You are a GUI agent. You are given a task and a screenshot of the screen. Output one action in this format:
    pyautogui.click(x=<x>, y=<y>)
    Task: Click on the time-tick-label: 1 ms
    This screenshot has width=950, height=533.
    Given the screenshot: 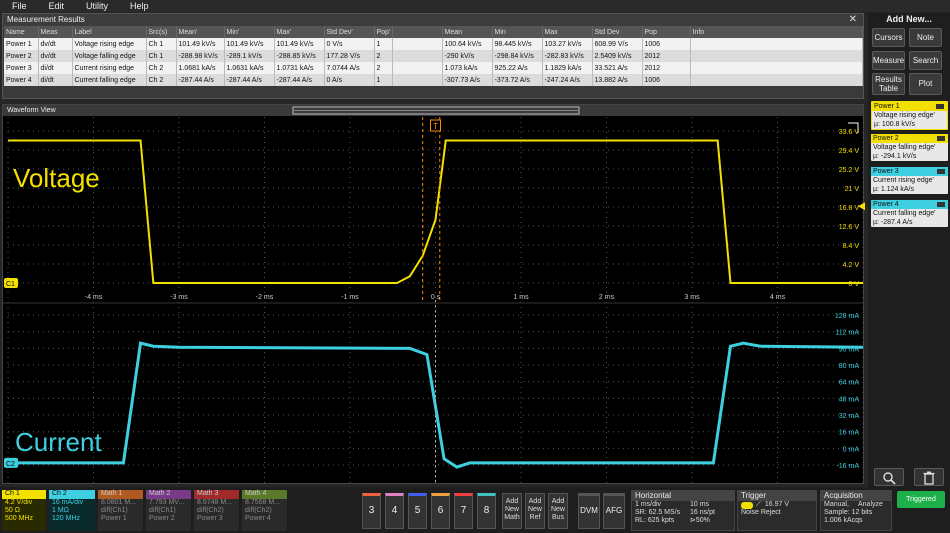 What is the action you would take?
    pyautogui.click(x=521, y=297)
    